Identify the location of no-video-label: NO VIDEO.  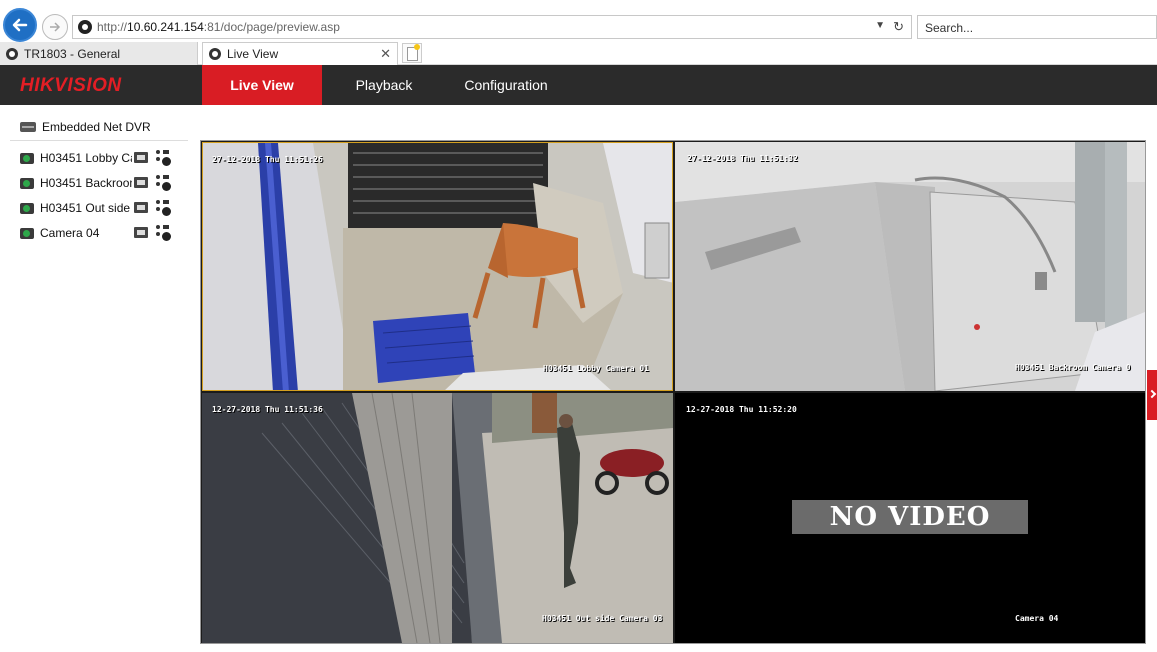
(910, 517).